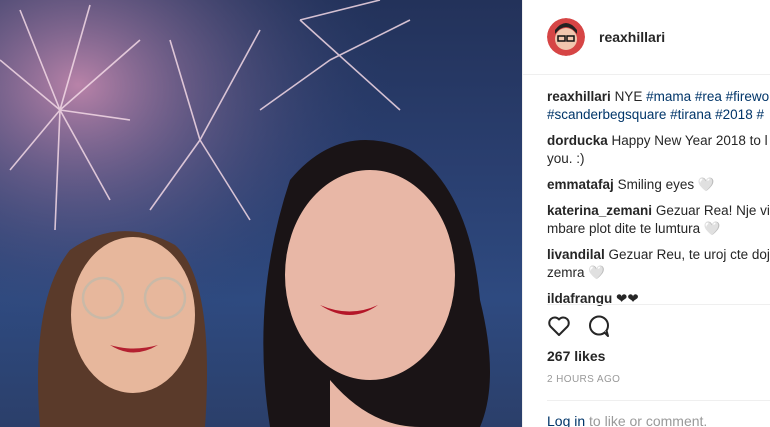  I want to click on comment-text: Smiling eyes 🤍, so click(666, 184).